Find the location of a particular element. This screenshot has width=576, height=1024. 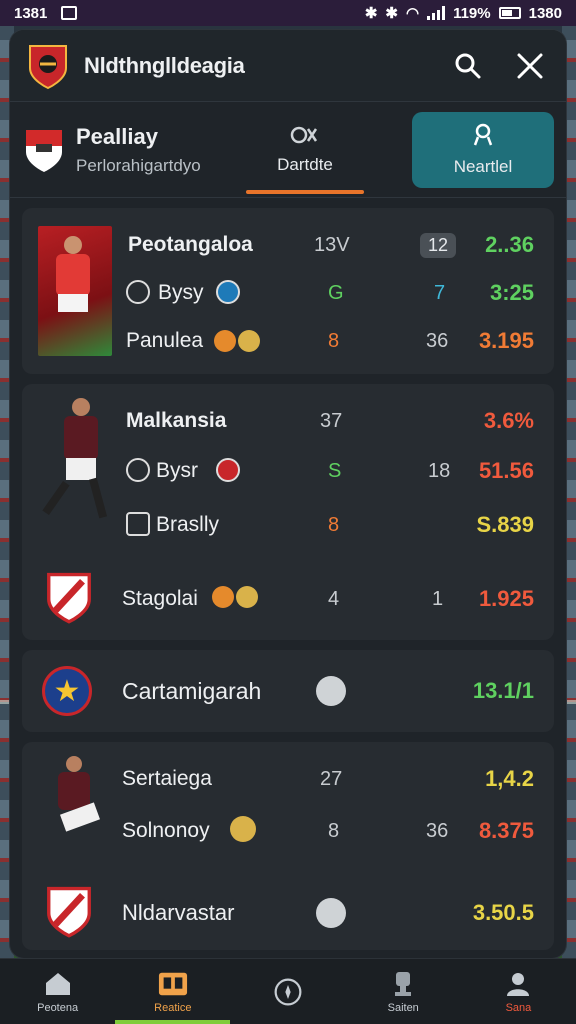

odds-value: 1.925 is located at coordinates (506, 599).